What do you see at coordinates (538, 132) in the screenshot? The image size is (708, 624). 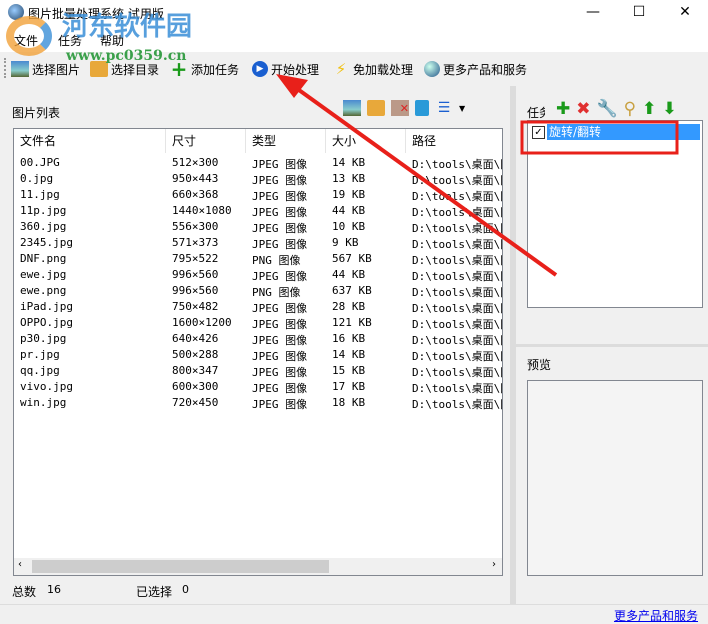 I see `task-checkbox: ✓` at bounding box center [538, 132].